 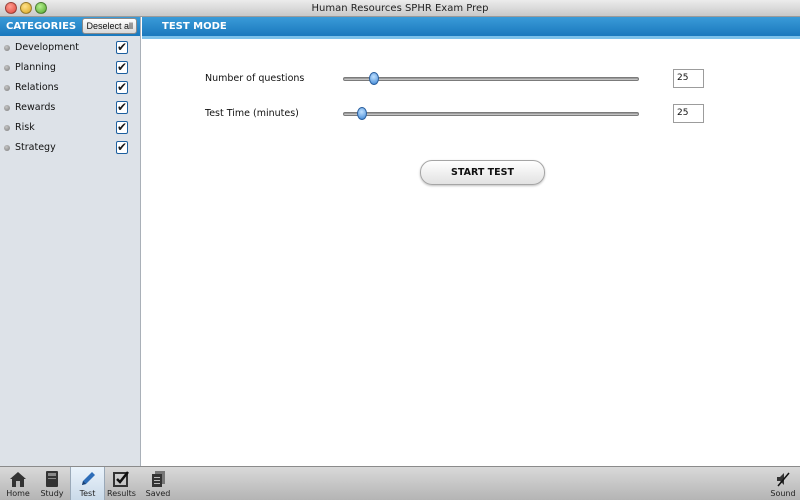 I want to click on category-item-risk: Risk, so click(x=70, y=127).